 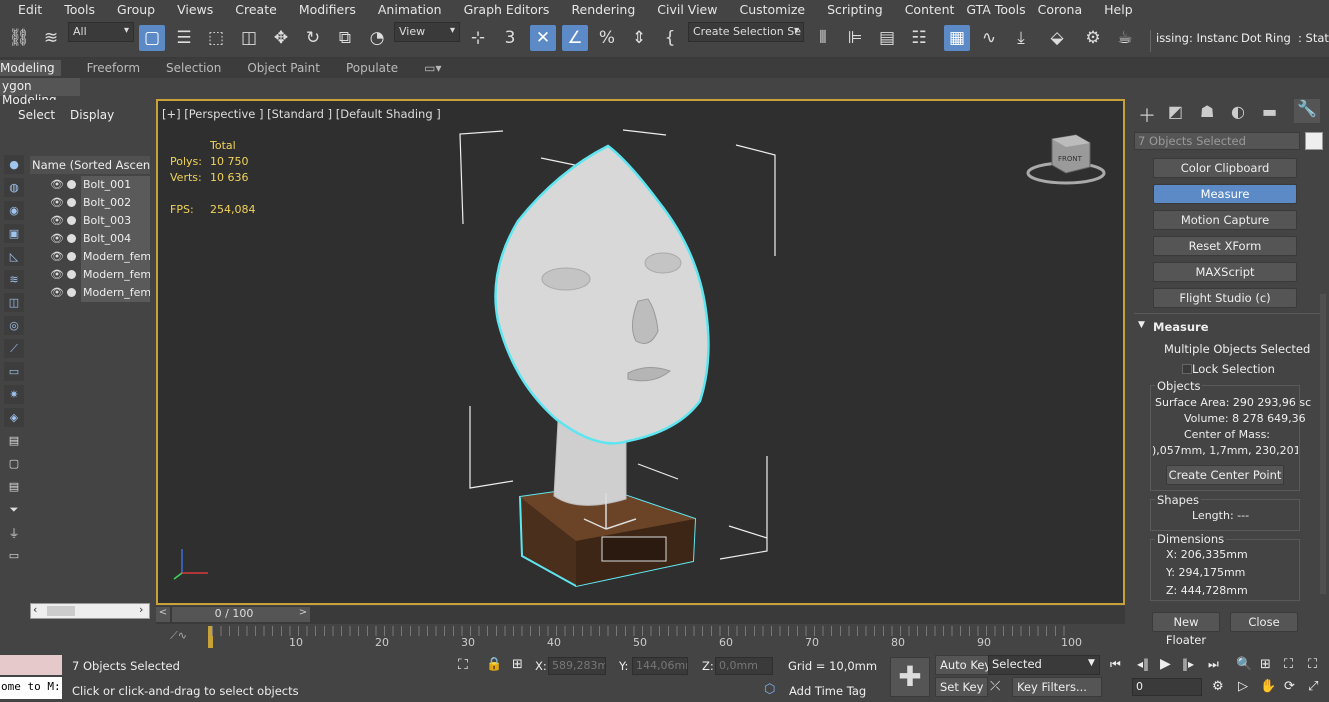 What do you see at coordinates (101, 32) in the screenshot?
I see `selection-filter-dropdown: All` at bounding box center [101, 32].